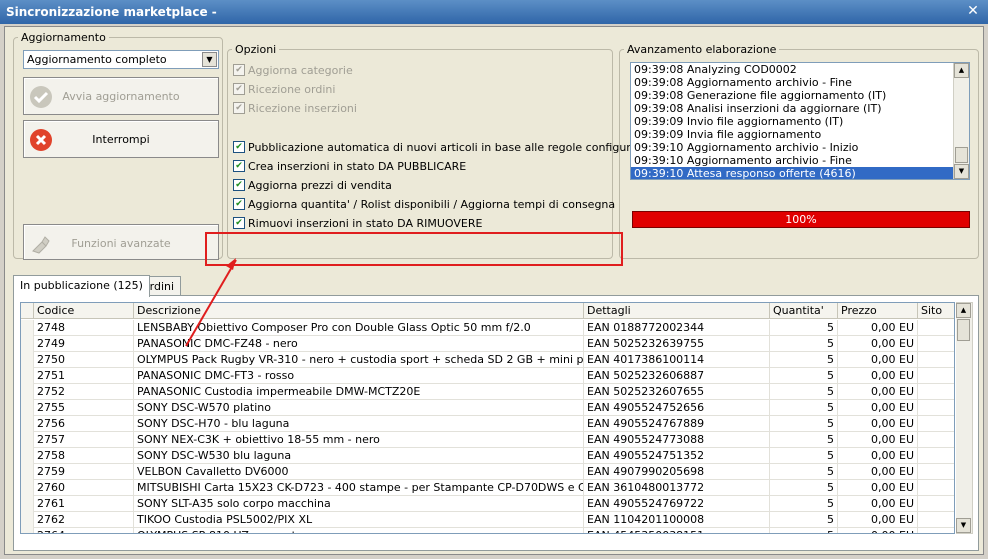 This screenshot has width=988, height=559. Describe the element at coordinates (715, 69) in the screenshot. I see `log-line: 09:39:08 Analyzing COD0002` at that location.